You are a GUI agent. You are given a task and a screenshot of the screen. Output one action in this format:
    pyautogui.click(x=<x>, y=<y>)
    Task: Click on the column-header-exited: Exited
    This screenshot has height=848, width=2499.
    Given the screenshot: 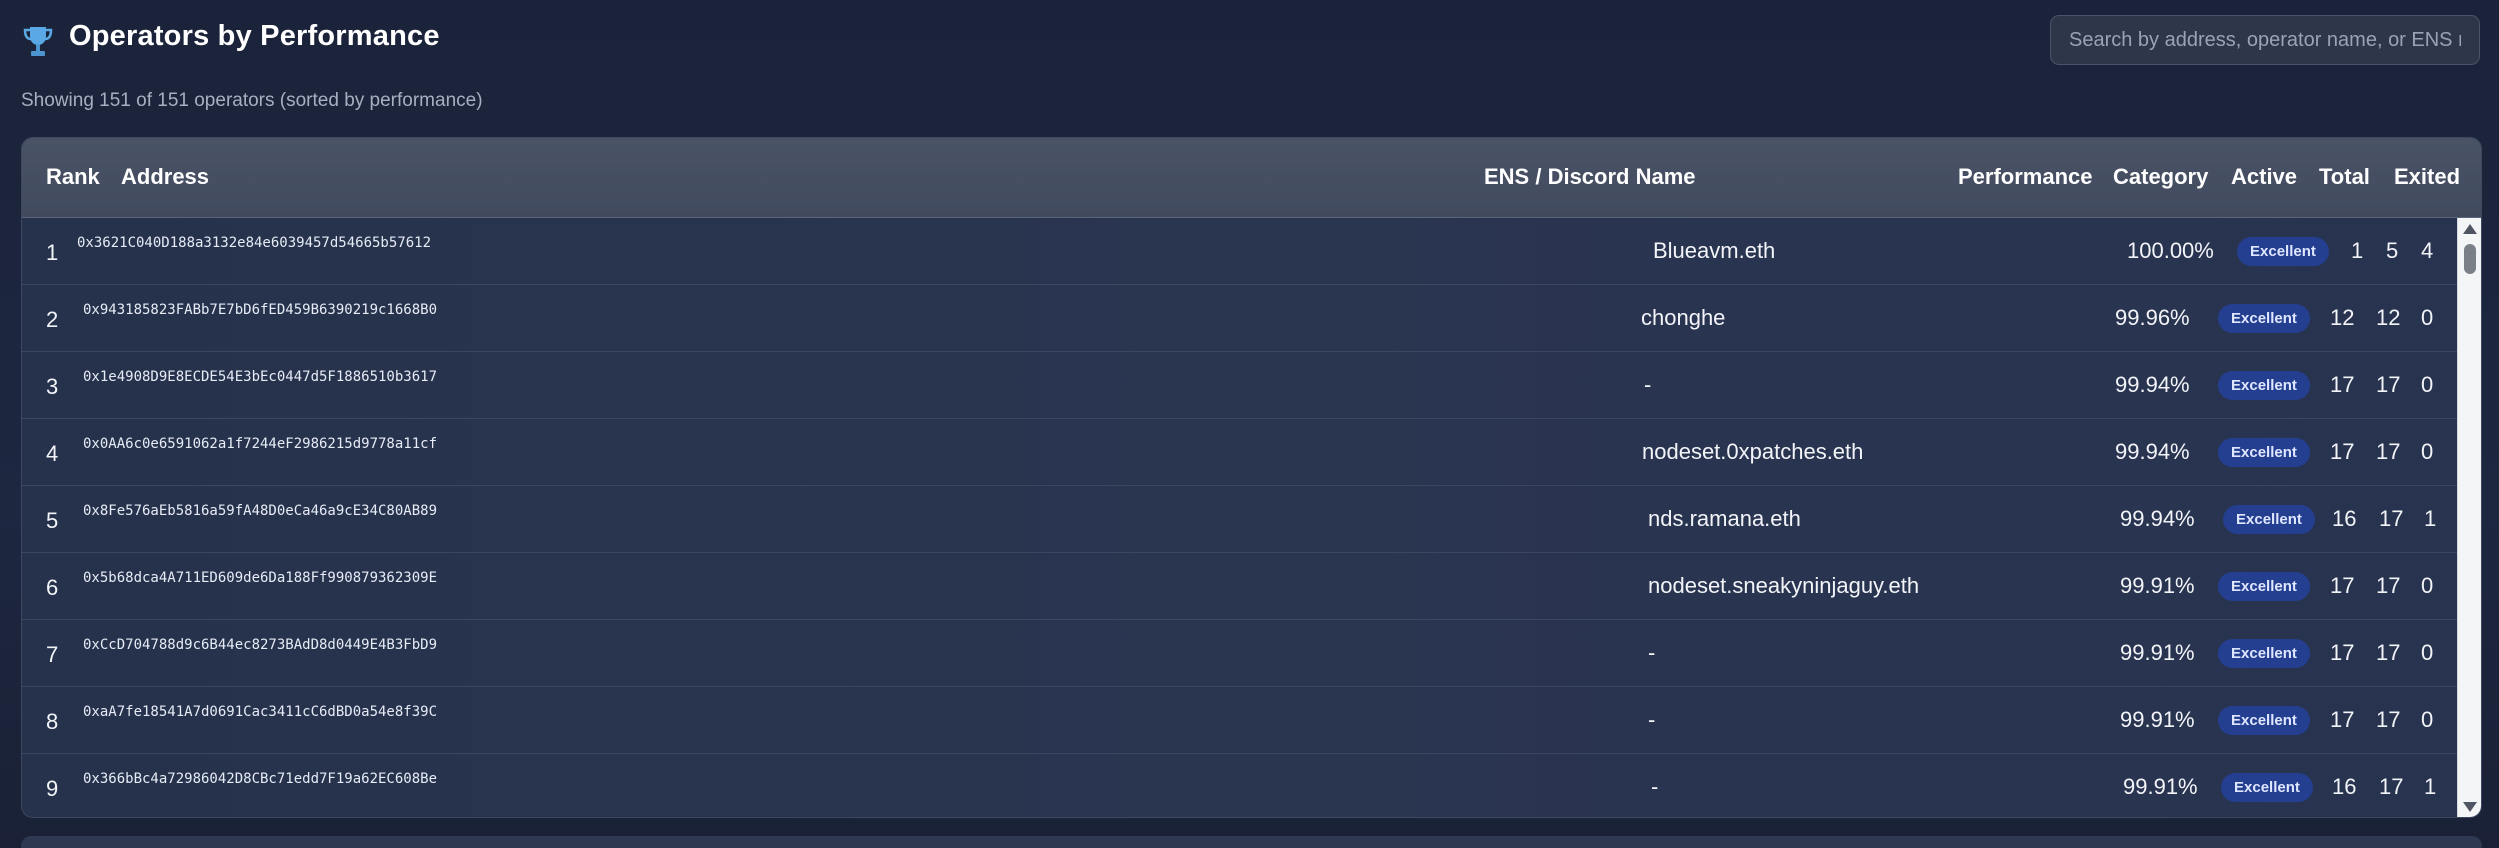 What is the action you would take?
    pyautogui.click(x=2427, y=177)
    